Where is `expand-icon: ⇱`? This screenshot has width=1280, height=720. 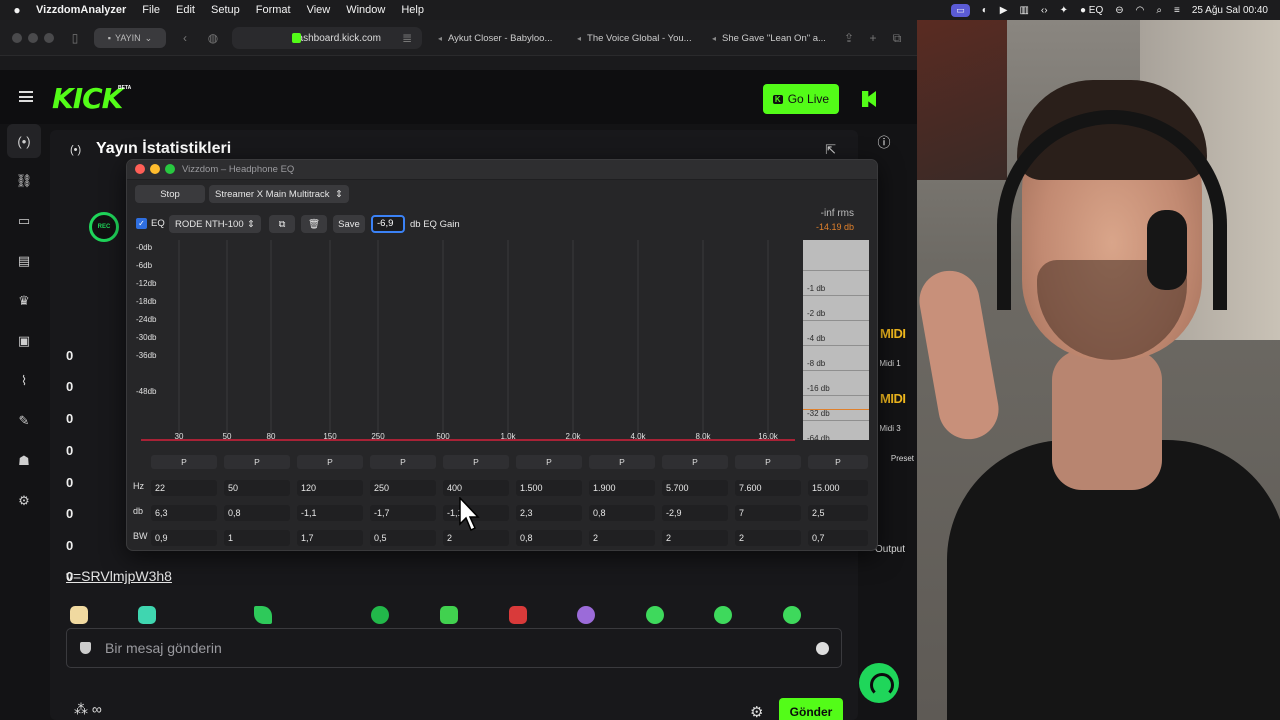
expand-icon: ⇱ is located at coordinates (830, 150).